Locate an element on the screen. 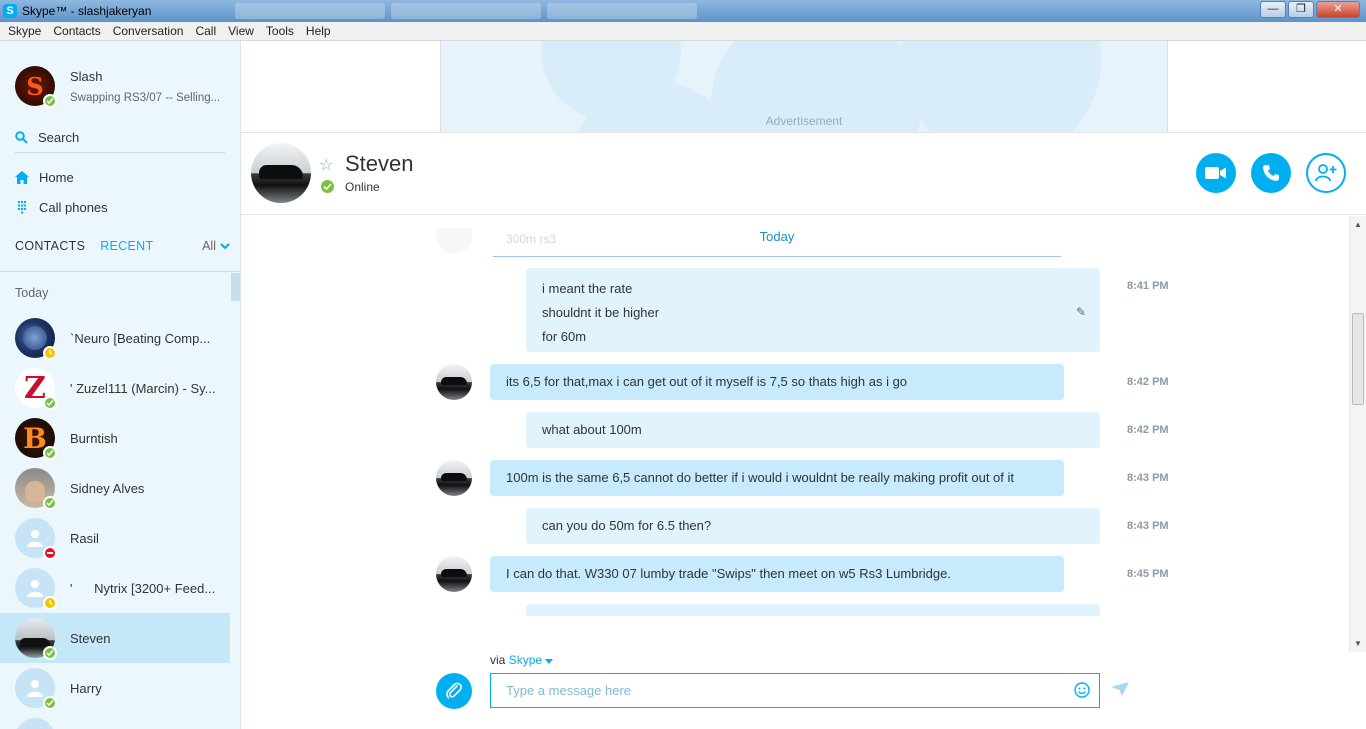 Image resolution: width=1366 pixels, height=729 pixels. scroll-down-icon: ▼ is located at coordinates (1358, 643).